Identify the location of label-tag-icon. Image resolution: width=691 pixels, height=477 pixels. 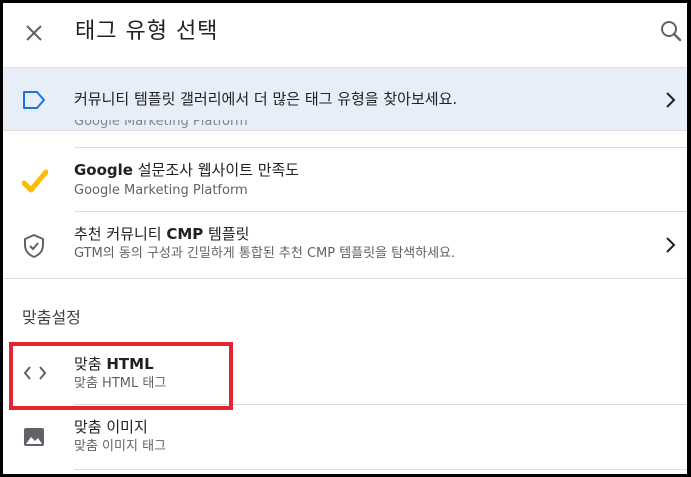
(34, 100).